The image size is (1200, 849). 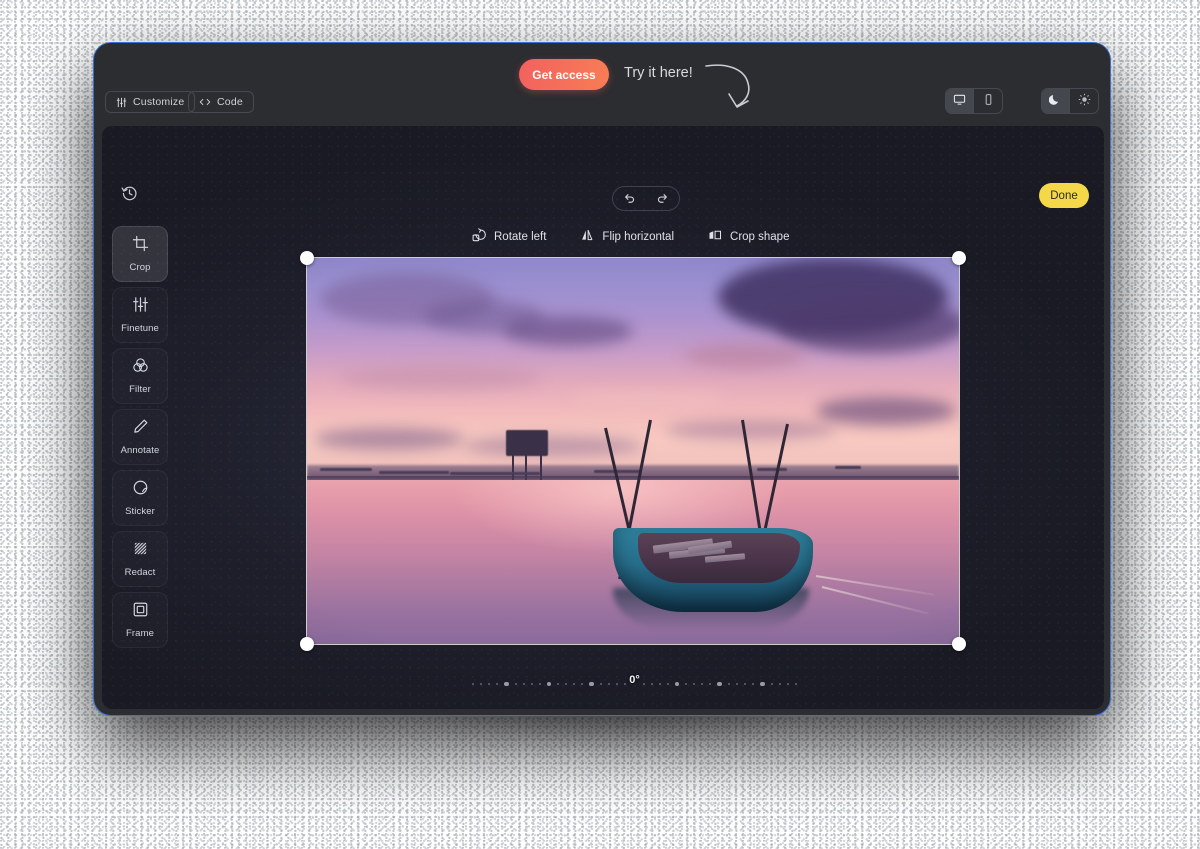 What do you see at coordinates (959, 258) in the screenshot?
I see `crop-handle-top-right` at bounding box center [959, 258].